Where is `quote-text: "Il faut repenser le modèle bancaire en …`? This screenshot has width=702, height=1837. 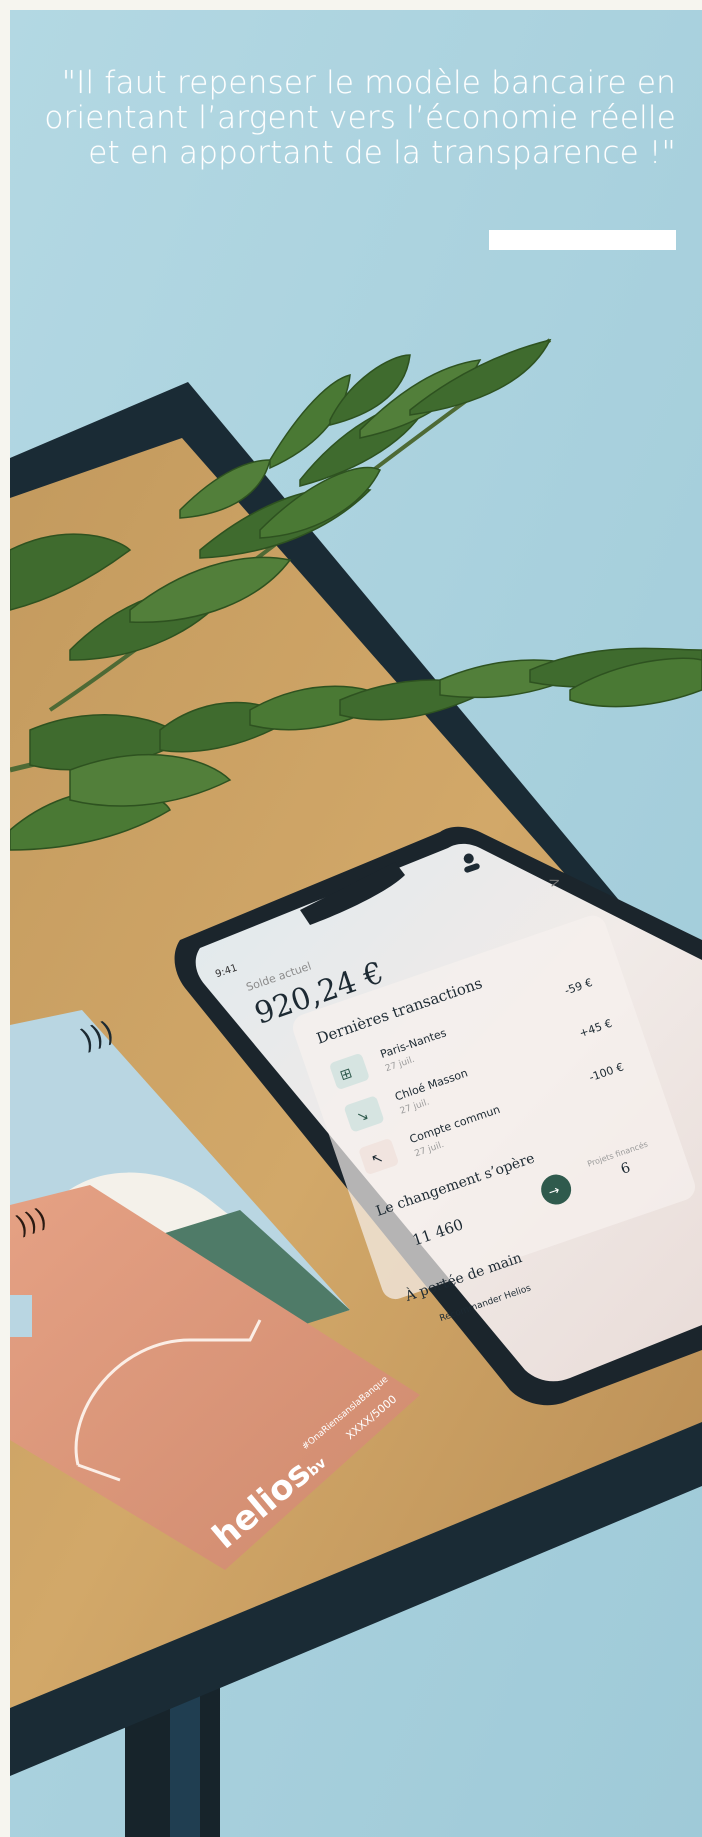
quote-text: "Il faut repenser le modèle bancaire en … is located at coordinates (360, 118).